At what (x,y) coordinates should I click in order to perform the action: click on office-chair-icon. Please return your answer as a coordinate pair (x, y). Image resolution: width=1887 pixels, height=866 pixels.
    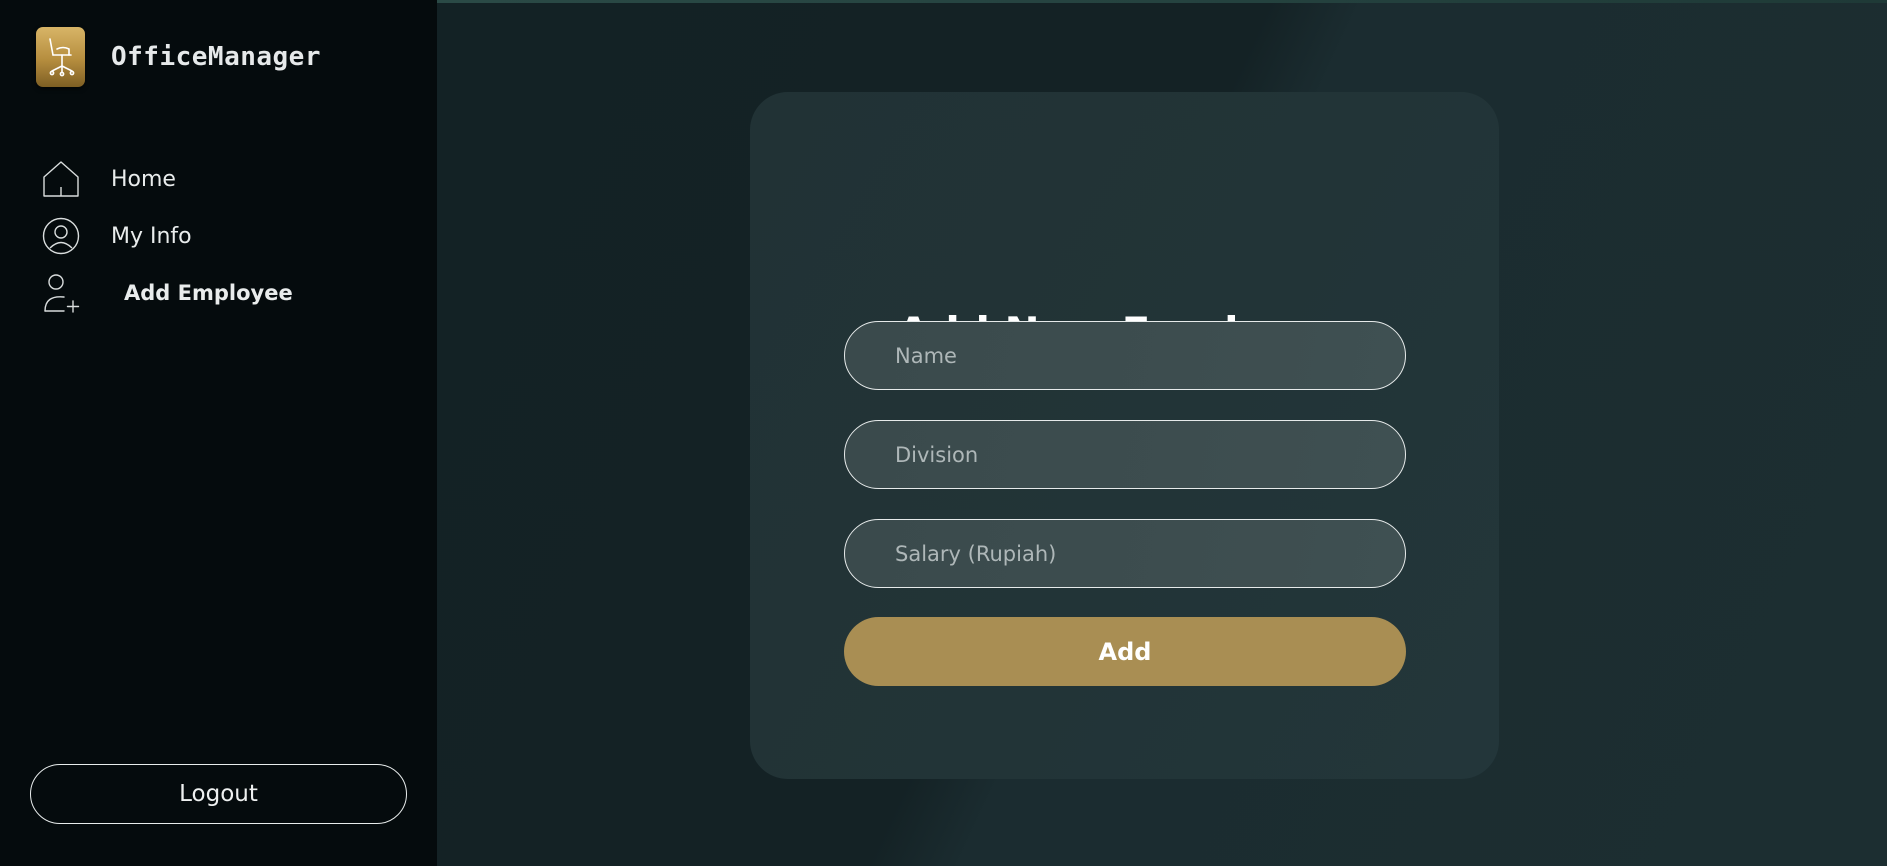
    Looking at the image, I should click on (60, 57).